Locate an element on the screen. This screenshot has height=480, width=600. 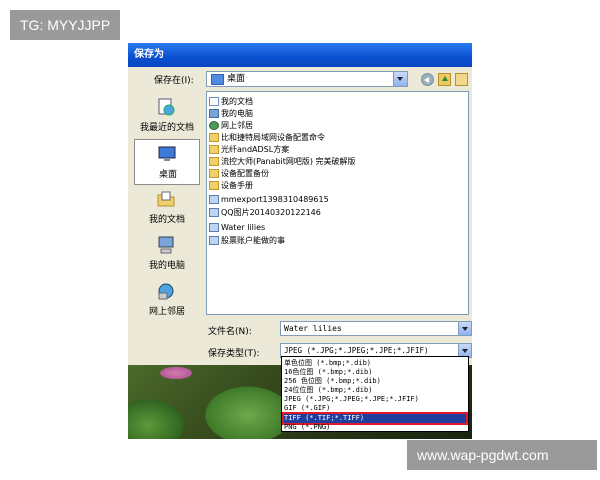
file-name: QQ图片20140320122146 is located at coordinates (271, 212).